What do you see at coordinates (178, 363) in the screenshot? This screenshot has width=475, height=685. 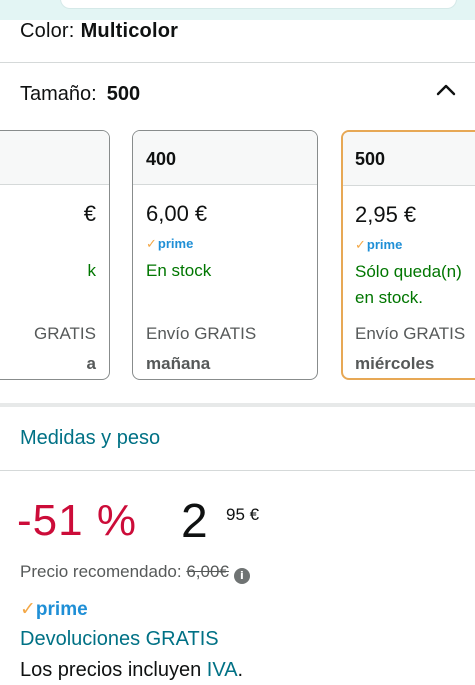 I see `size-option-delivery: mañana` at bounding box center [178, 363].